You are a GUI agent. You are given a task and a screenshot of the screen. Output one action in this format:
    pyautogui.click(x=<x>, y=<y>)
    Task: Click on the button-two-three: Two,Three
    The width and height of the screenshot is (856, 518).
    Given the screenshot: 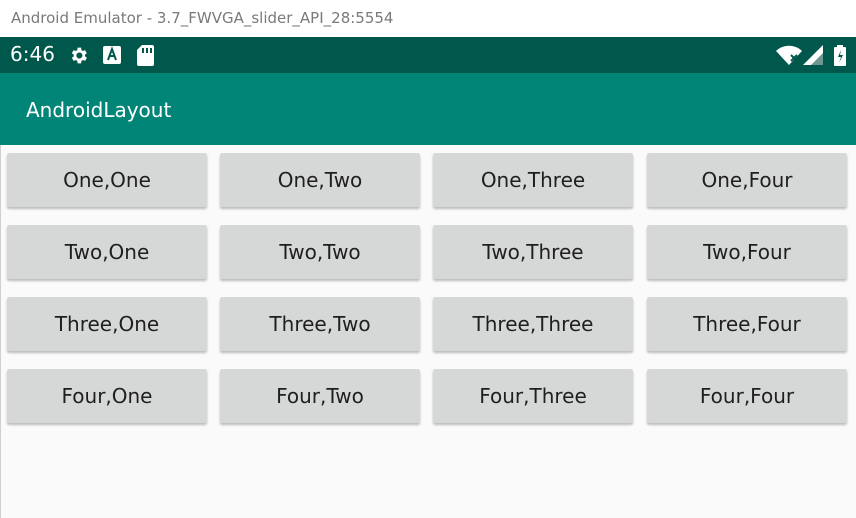 What is the action you would take?
    pyautogui.click(x=533, y=252)
    